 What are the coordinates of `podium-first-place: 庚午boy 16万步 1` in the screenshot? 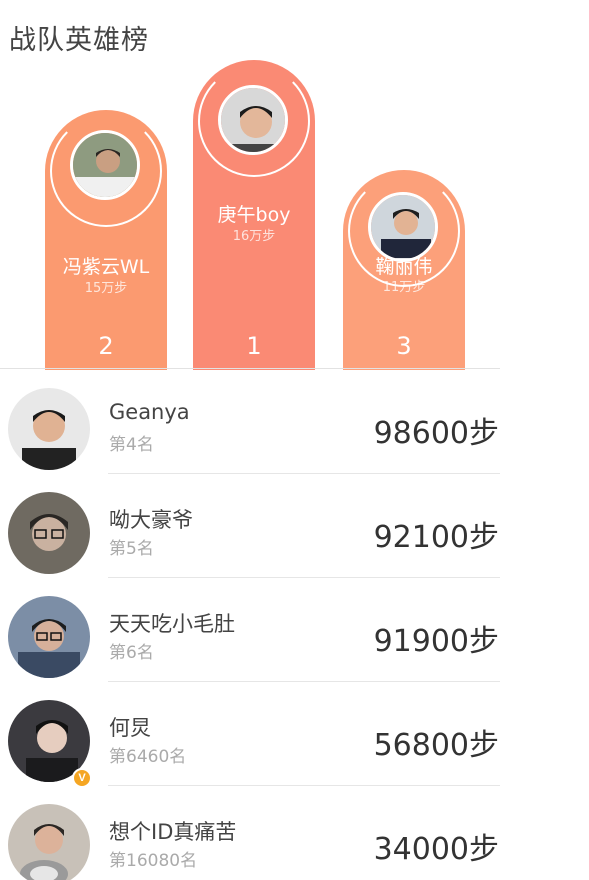 It's located at (254, 215).